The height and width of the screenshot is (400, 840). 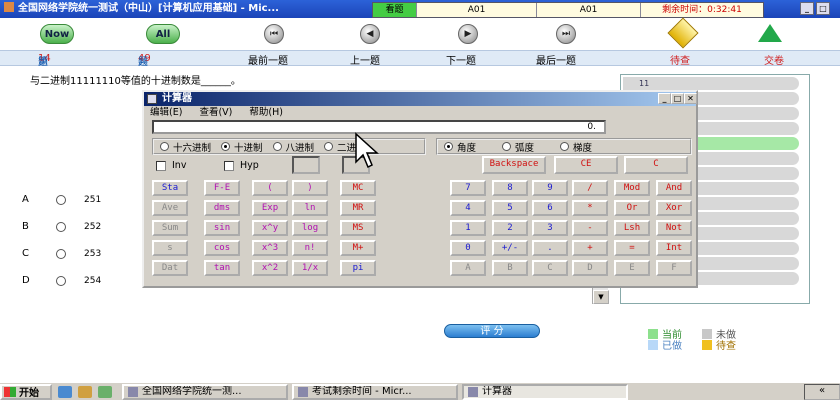 I want to click on key-dms-button: dms, so click(x=222, y=208).